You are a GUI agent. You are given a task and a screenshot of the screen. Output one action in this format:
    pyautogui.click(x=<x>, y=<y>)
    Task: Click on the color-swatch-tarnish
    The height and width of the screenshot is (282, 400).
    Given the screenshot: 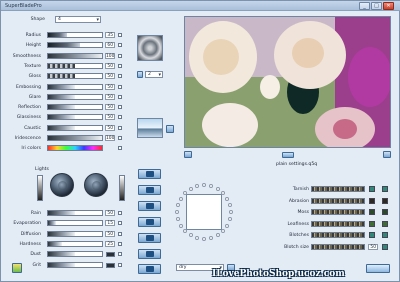 What is the action you would take?
    pyautogui.click(x=372, y=189)
    